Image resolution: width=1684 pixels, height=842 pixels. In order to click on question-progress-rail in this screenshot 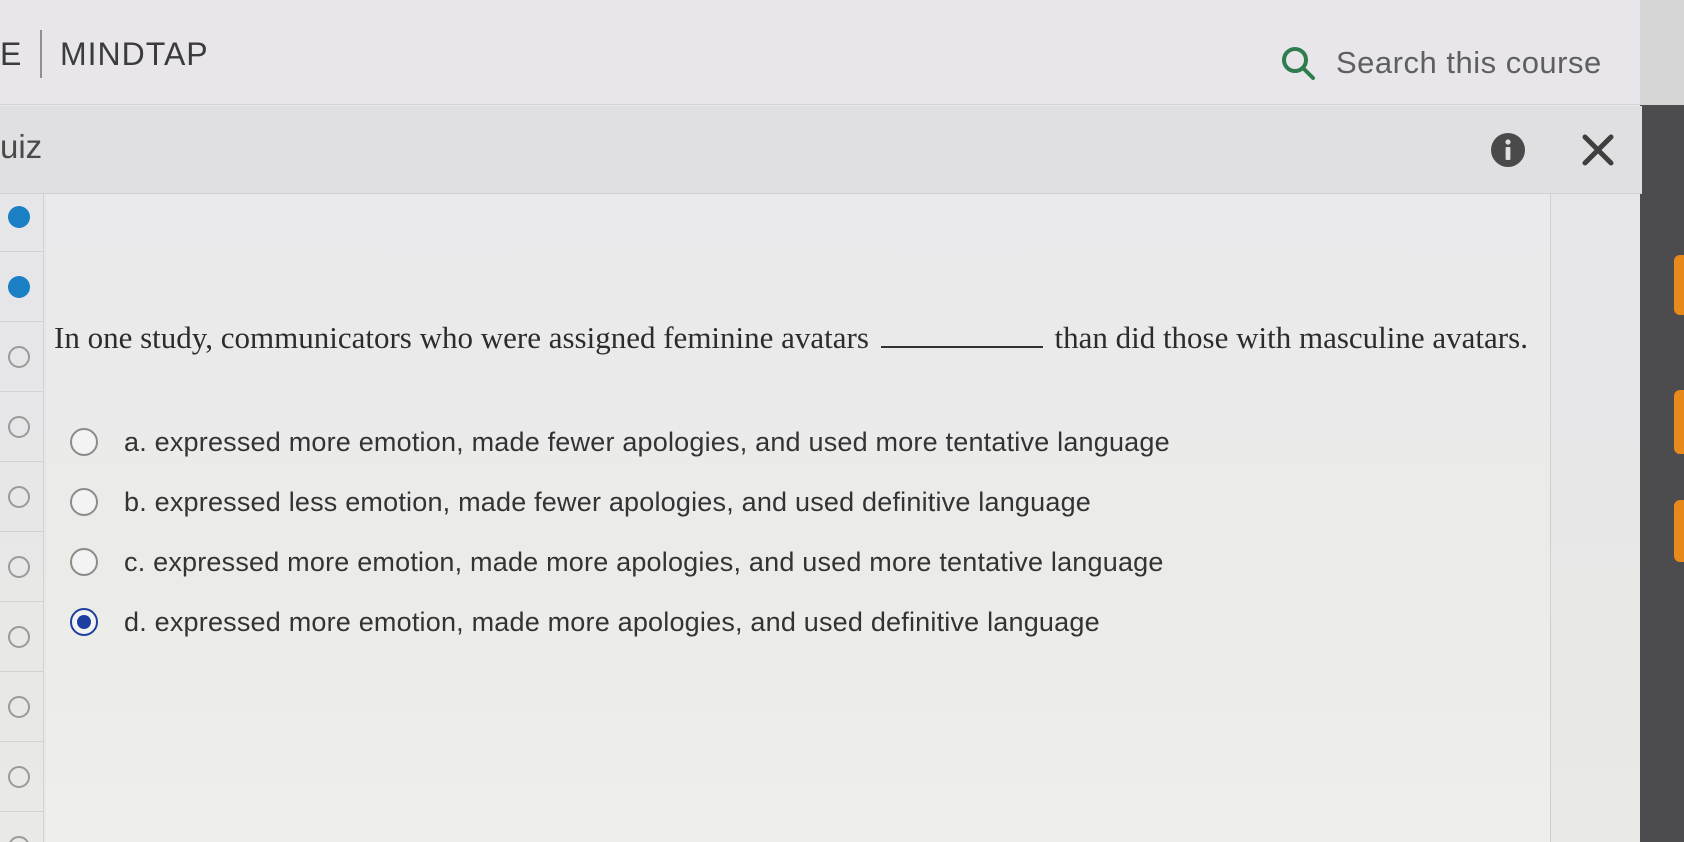, I will do `click(22, 518)`.